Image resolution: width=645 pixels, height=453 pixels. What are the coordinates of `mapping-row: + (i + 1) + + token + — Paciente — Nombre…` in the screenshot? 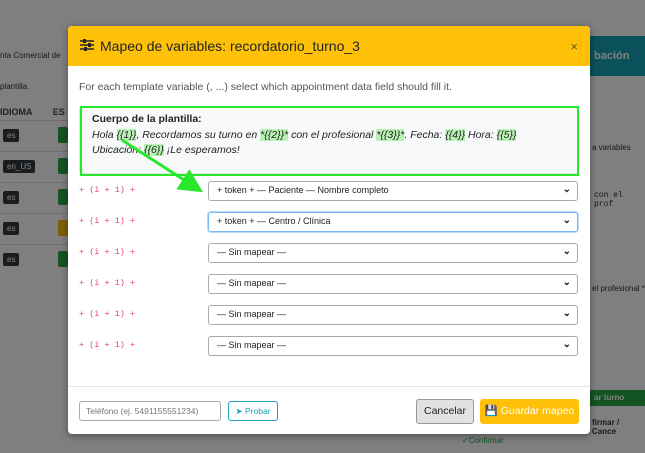 It's located at (328, 191).